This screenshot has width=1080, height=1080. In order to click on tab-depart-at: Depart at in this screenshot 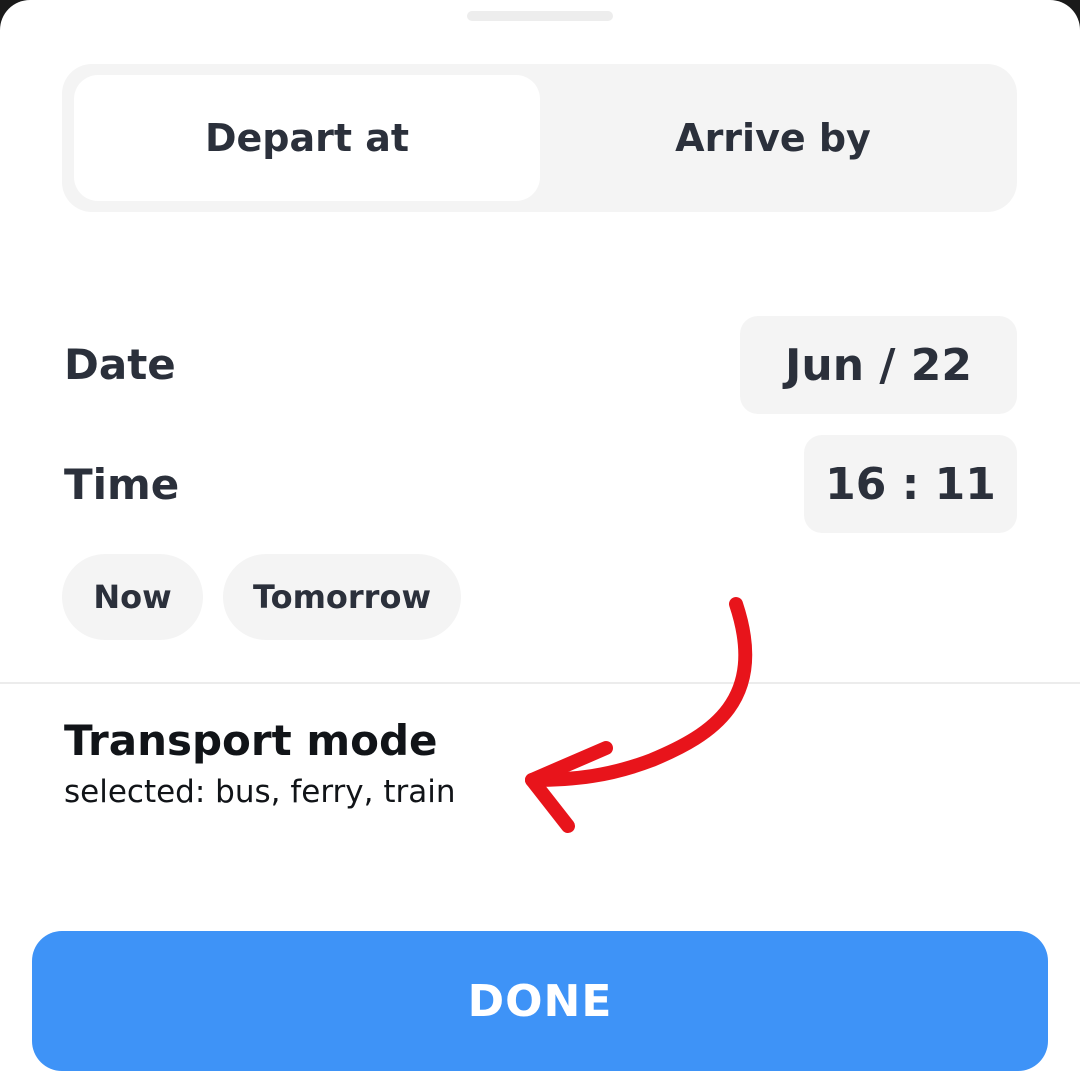, I will do `click(307, 138)`.